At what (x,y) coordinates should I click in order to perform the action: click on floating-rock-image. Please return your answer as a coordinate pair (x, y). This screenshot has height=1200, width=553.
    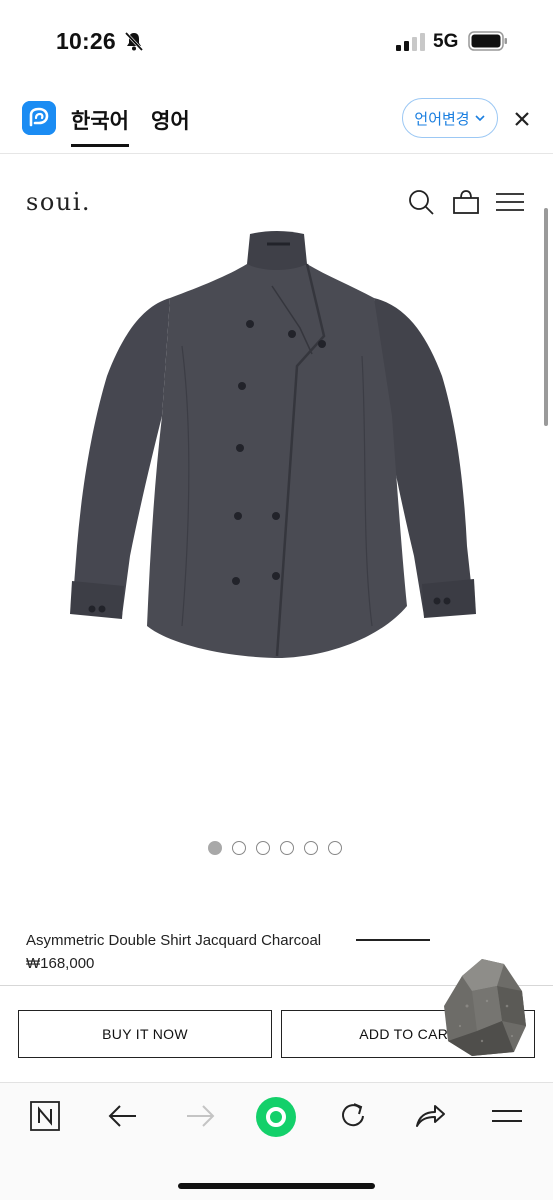
    Looking at the image, I should click on (485, 1007).